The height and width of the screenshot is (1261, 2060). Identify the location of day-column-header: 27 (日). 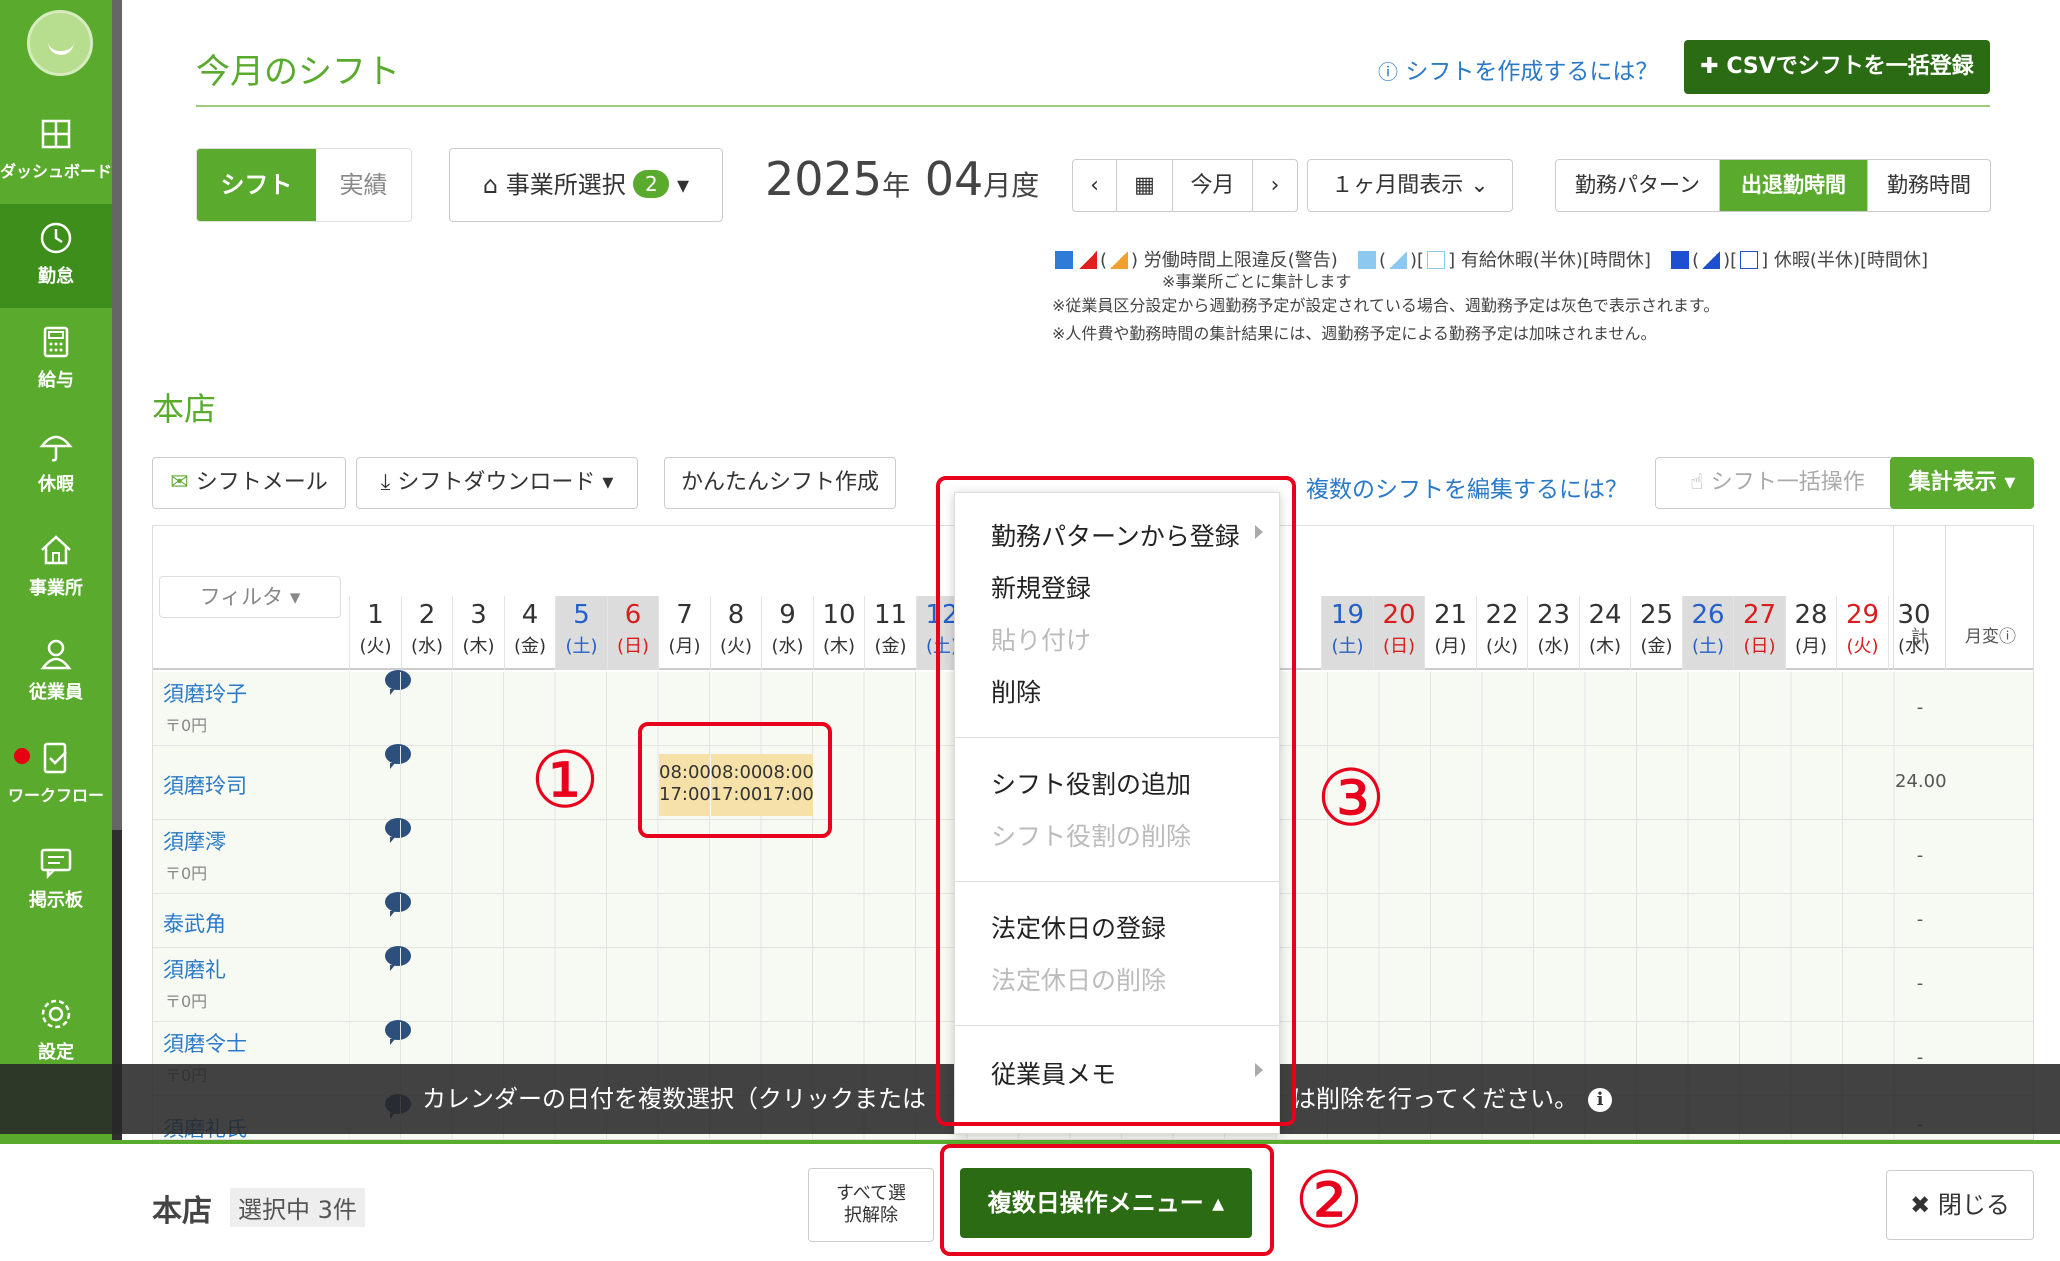
(1759, 633).